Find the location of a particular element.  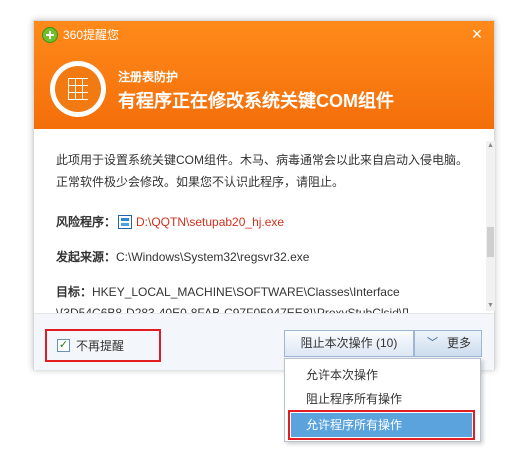

registry-guard-icon is located at coordinates (78, 89).